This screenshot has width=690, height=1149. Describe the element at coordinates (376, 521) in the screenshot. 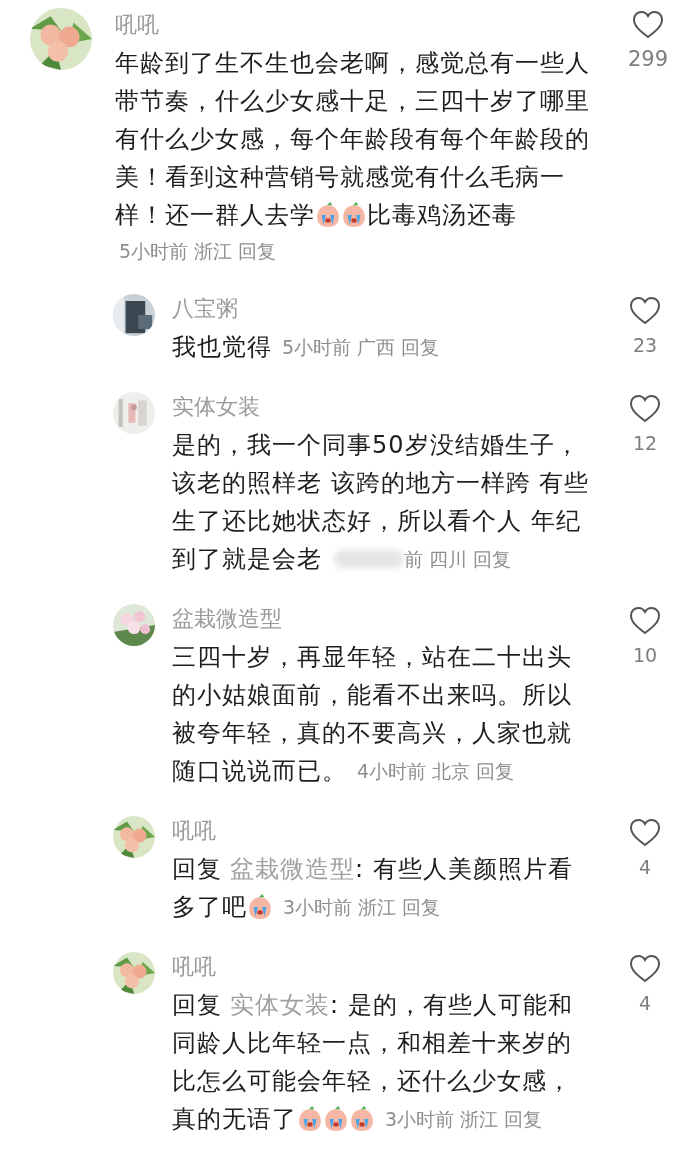

I see `comment-text: 生了还比她状态好，所以看个人 年纪` at that location.